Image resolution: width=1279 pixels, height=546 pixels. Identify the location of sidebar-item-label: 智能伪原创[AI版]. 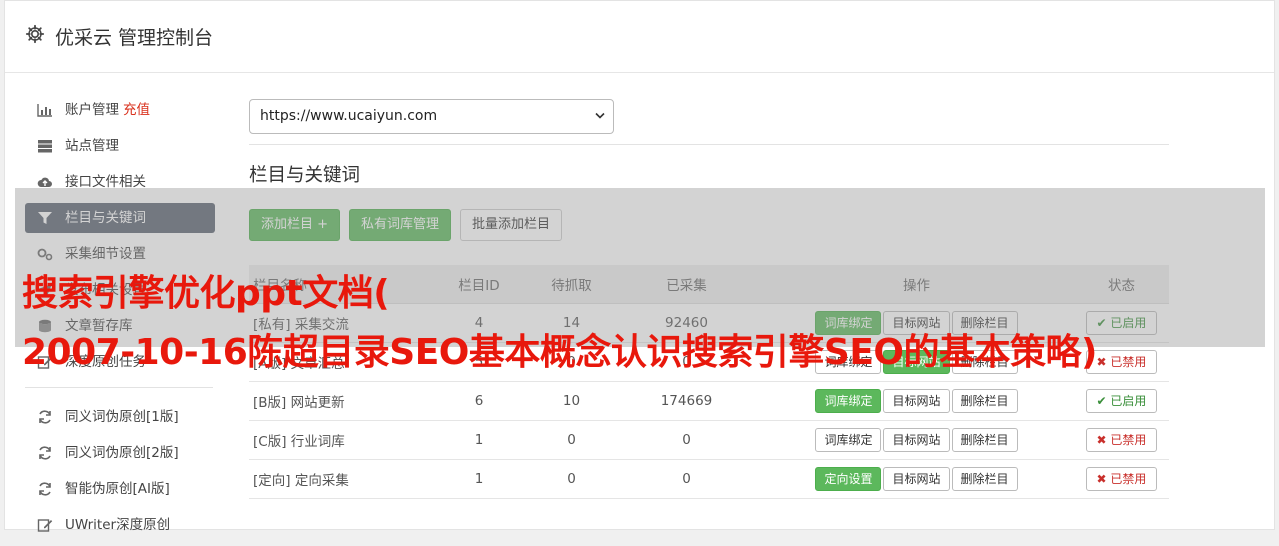
(117, 489).